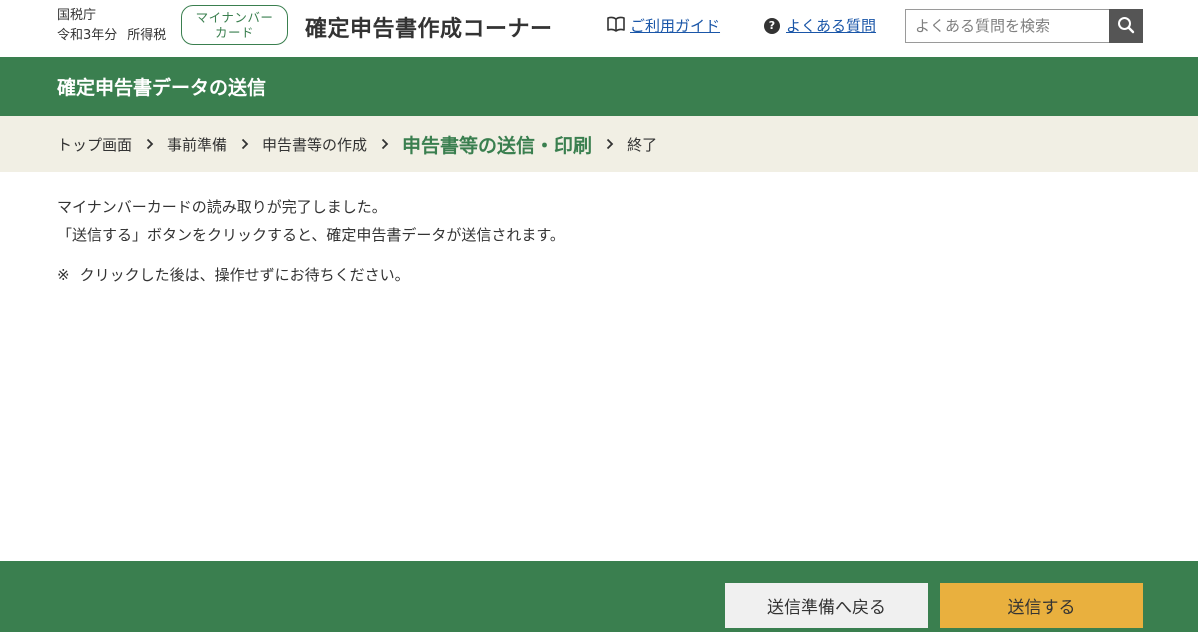  Describe the element at coordinates (315, 144) in the screenshot. I see `step-create: 申告書等の作成` at that location.